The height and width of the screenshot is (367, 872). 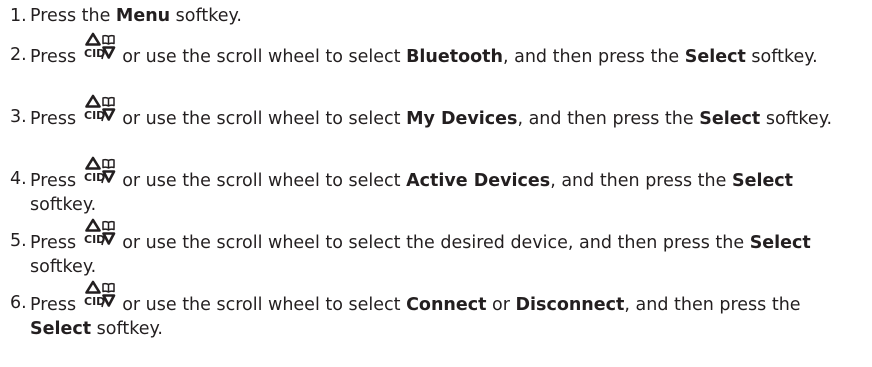 What do you see at coordinates (18, 117) in the screenshot?
I see `step-number: 3.` at bounding box center [18, 117].